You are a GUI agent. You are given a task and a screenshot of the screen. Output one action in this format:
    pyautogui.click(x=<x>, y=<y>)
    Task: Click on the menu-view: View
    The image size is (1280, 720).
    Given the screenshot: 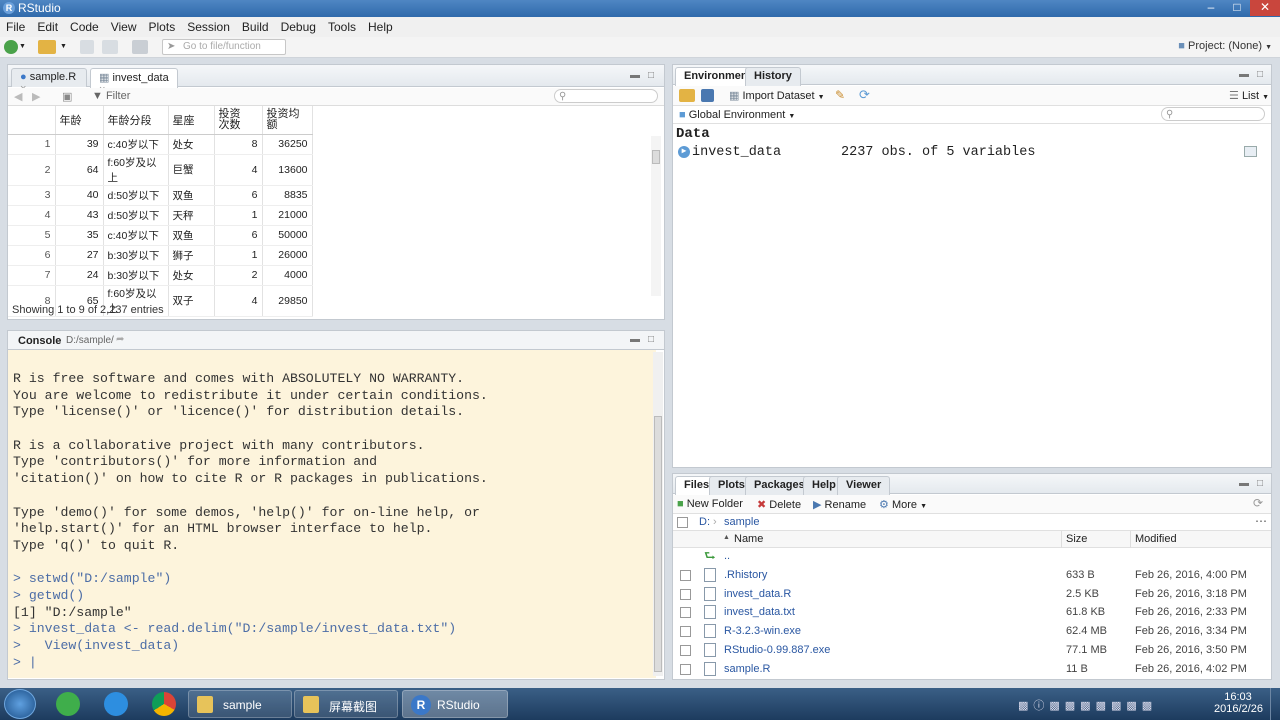 What is the action you would take?
    pyautogui.click(x=124, y=25)
    